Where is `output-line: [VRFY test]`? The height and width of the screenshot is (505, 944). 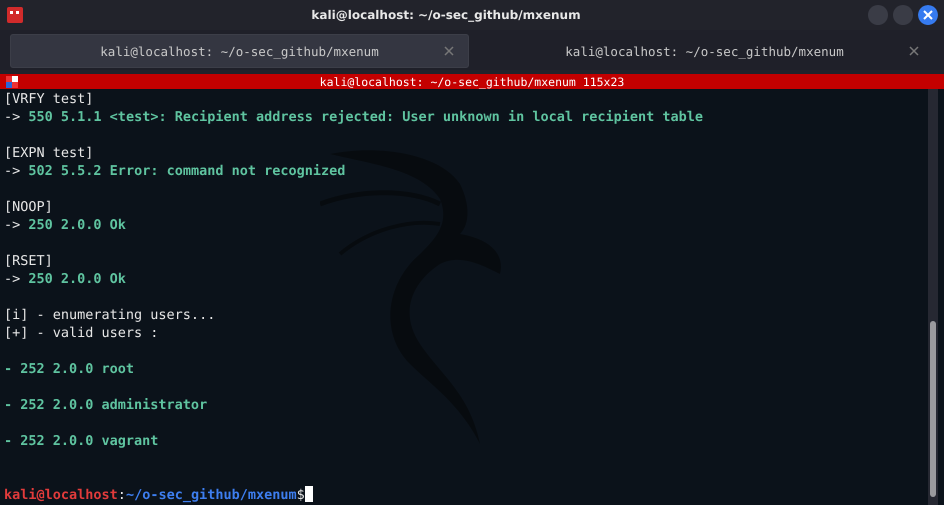
output-line: [VRFY test] is located at coordinates (49, 99).